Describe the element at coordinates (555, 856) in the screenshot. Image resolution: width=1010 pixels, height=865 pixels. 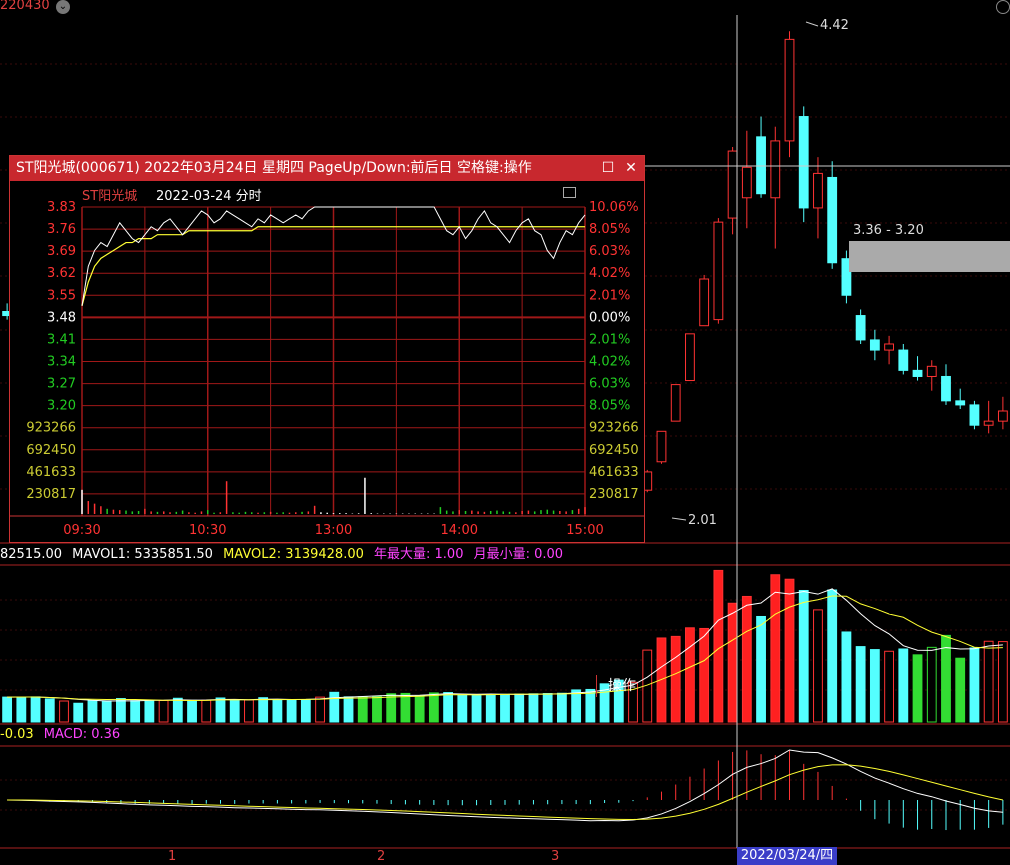
I see `month-tick-3: 3` at that location.